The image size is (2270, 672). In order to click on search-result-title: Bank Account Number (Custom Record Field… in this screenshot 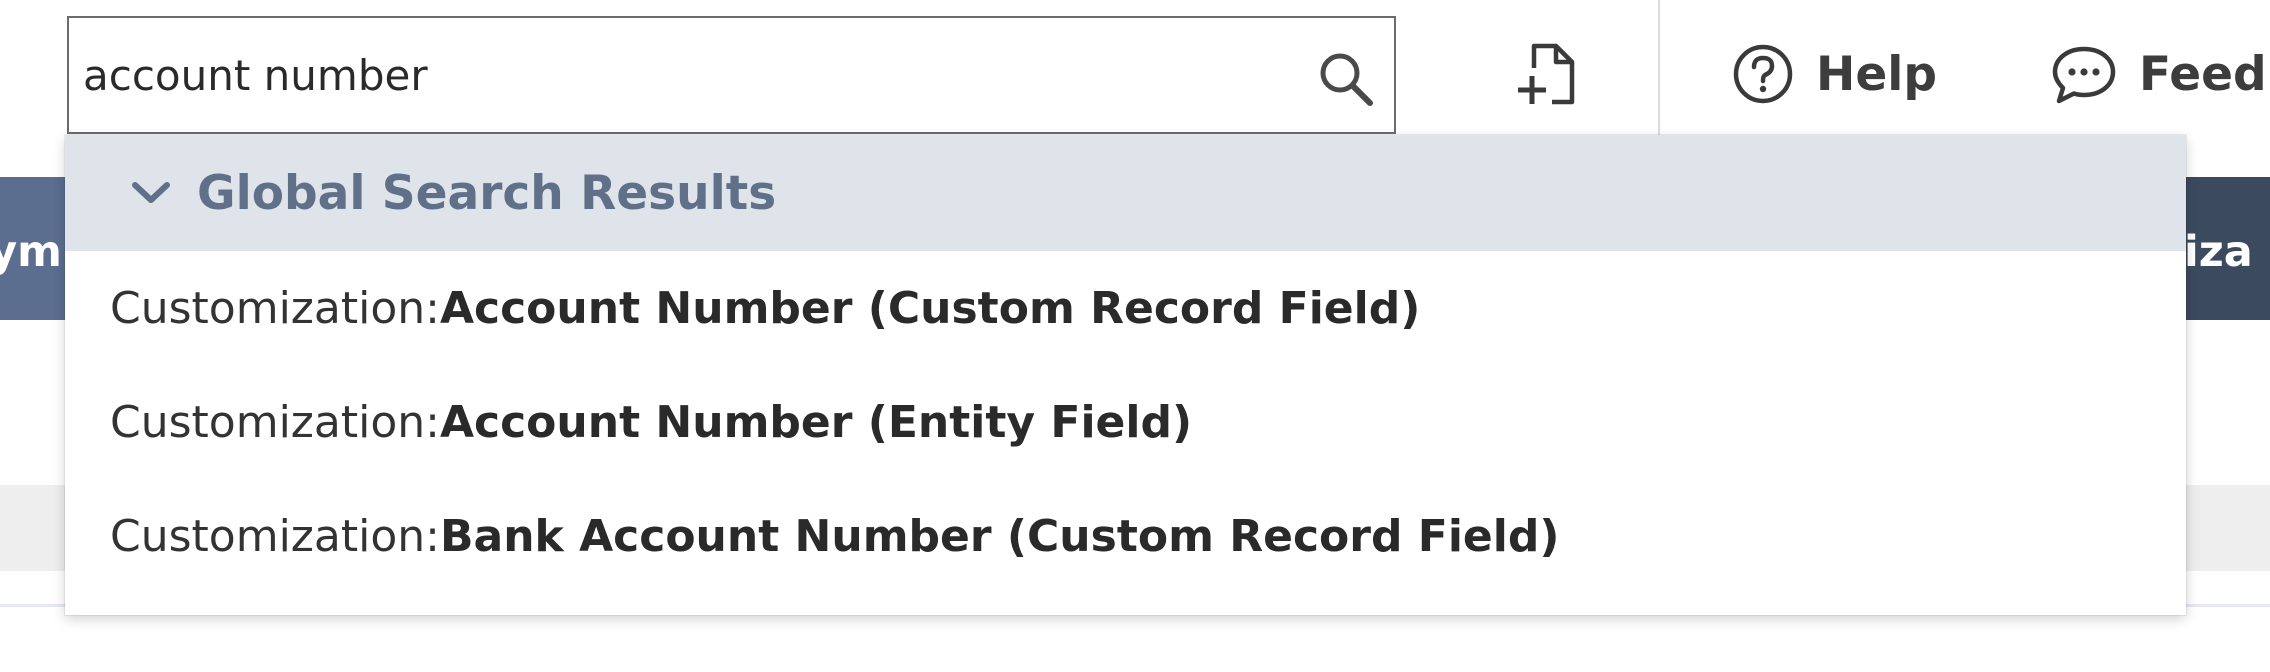, I will do `click(999, 536)`.